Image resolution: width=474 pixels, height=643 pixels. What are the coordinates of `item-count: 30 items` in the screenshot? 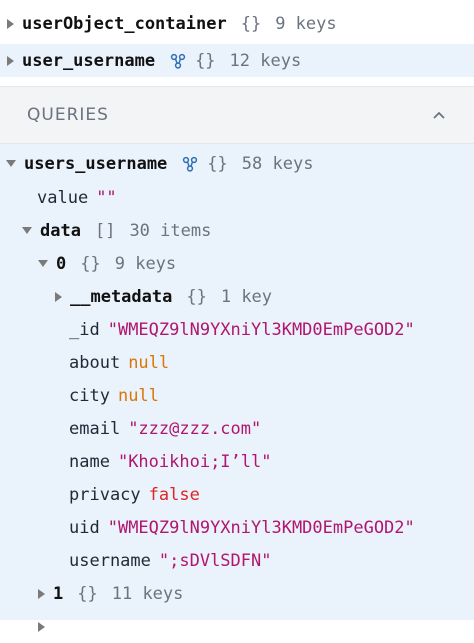 It's located at (170, 230).